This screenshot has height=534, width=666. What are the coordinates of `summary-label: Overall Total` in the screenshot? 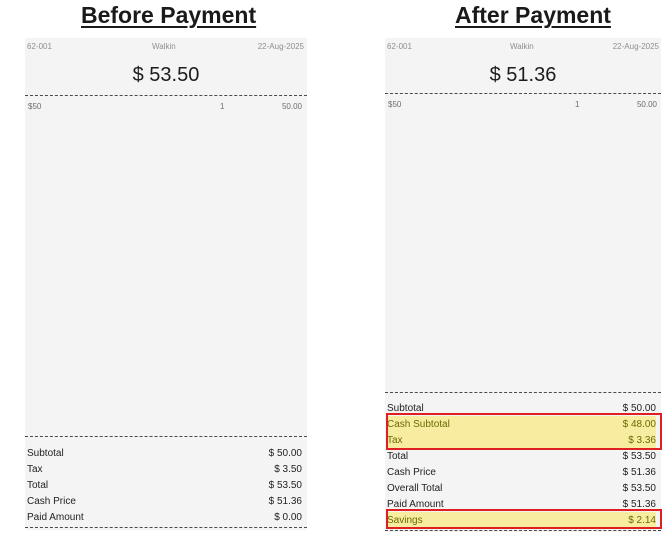 It's located at (415, 488).